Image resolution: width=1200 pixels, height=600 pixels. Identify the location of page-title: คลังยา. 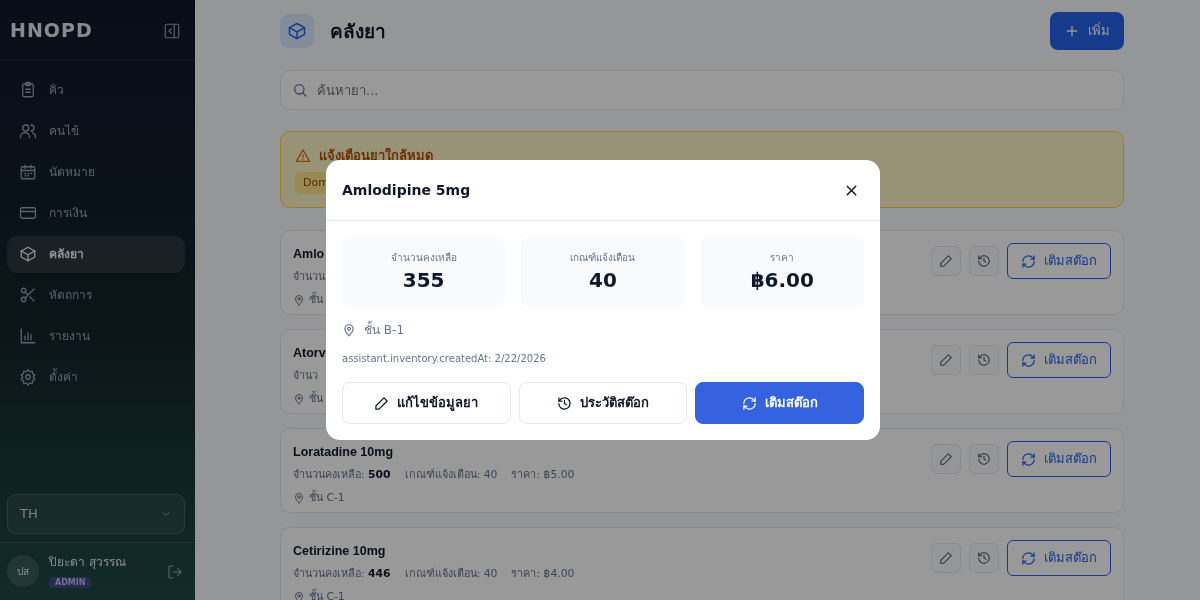
(358, 31).